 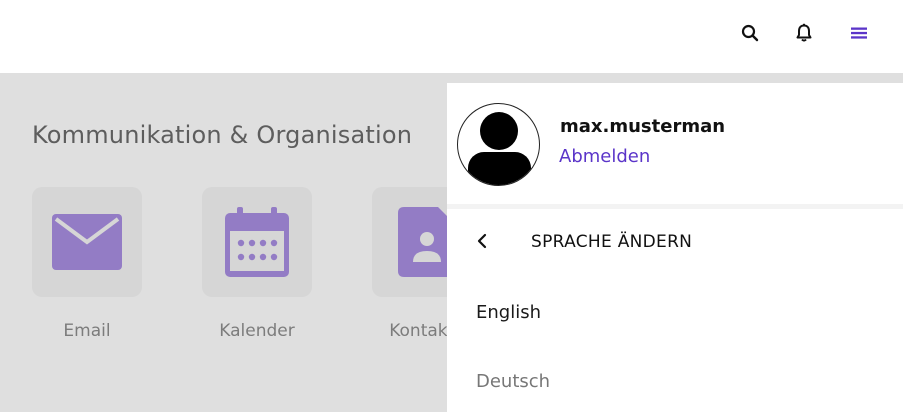 What do you see at coordinates (499, 148) in the screenshot?
I see `user-silhouette-icon` at bounding box center [499, 148].